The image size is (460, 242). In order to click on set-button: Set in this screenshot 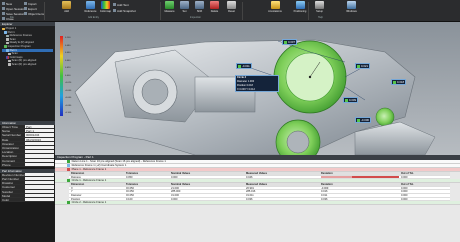, I will do `click(184, 8)`.